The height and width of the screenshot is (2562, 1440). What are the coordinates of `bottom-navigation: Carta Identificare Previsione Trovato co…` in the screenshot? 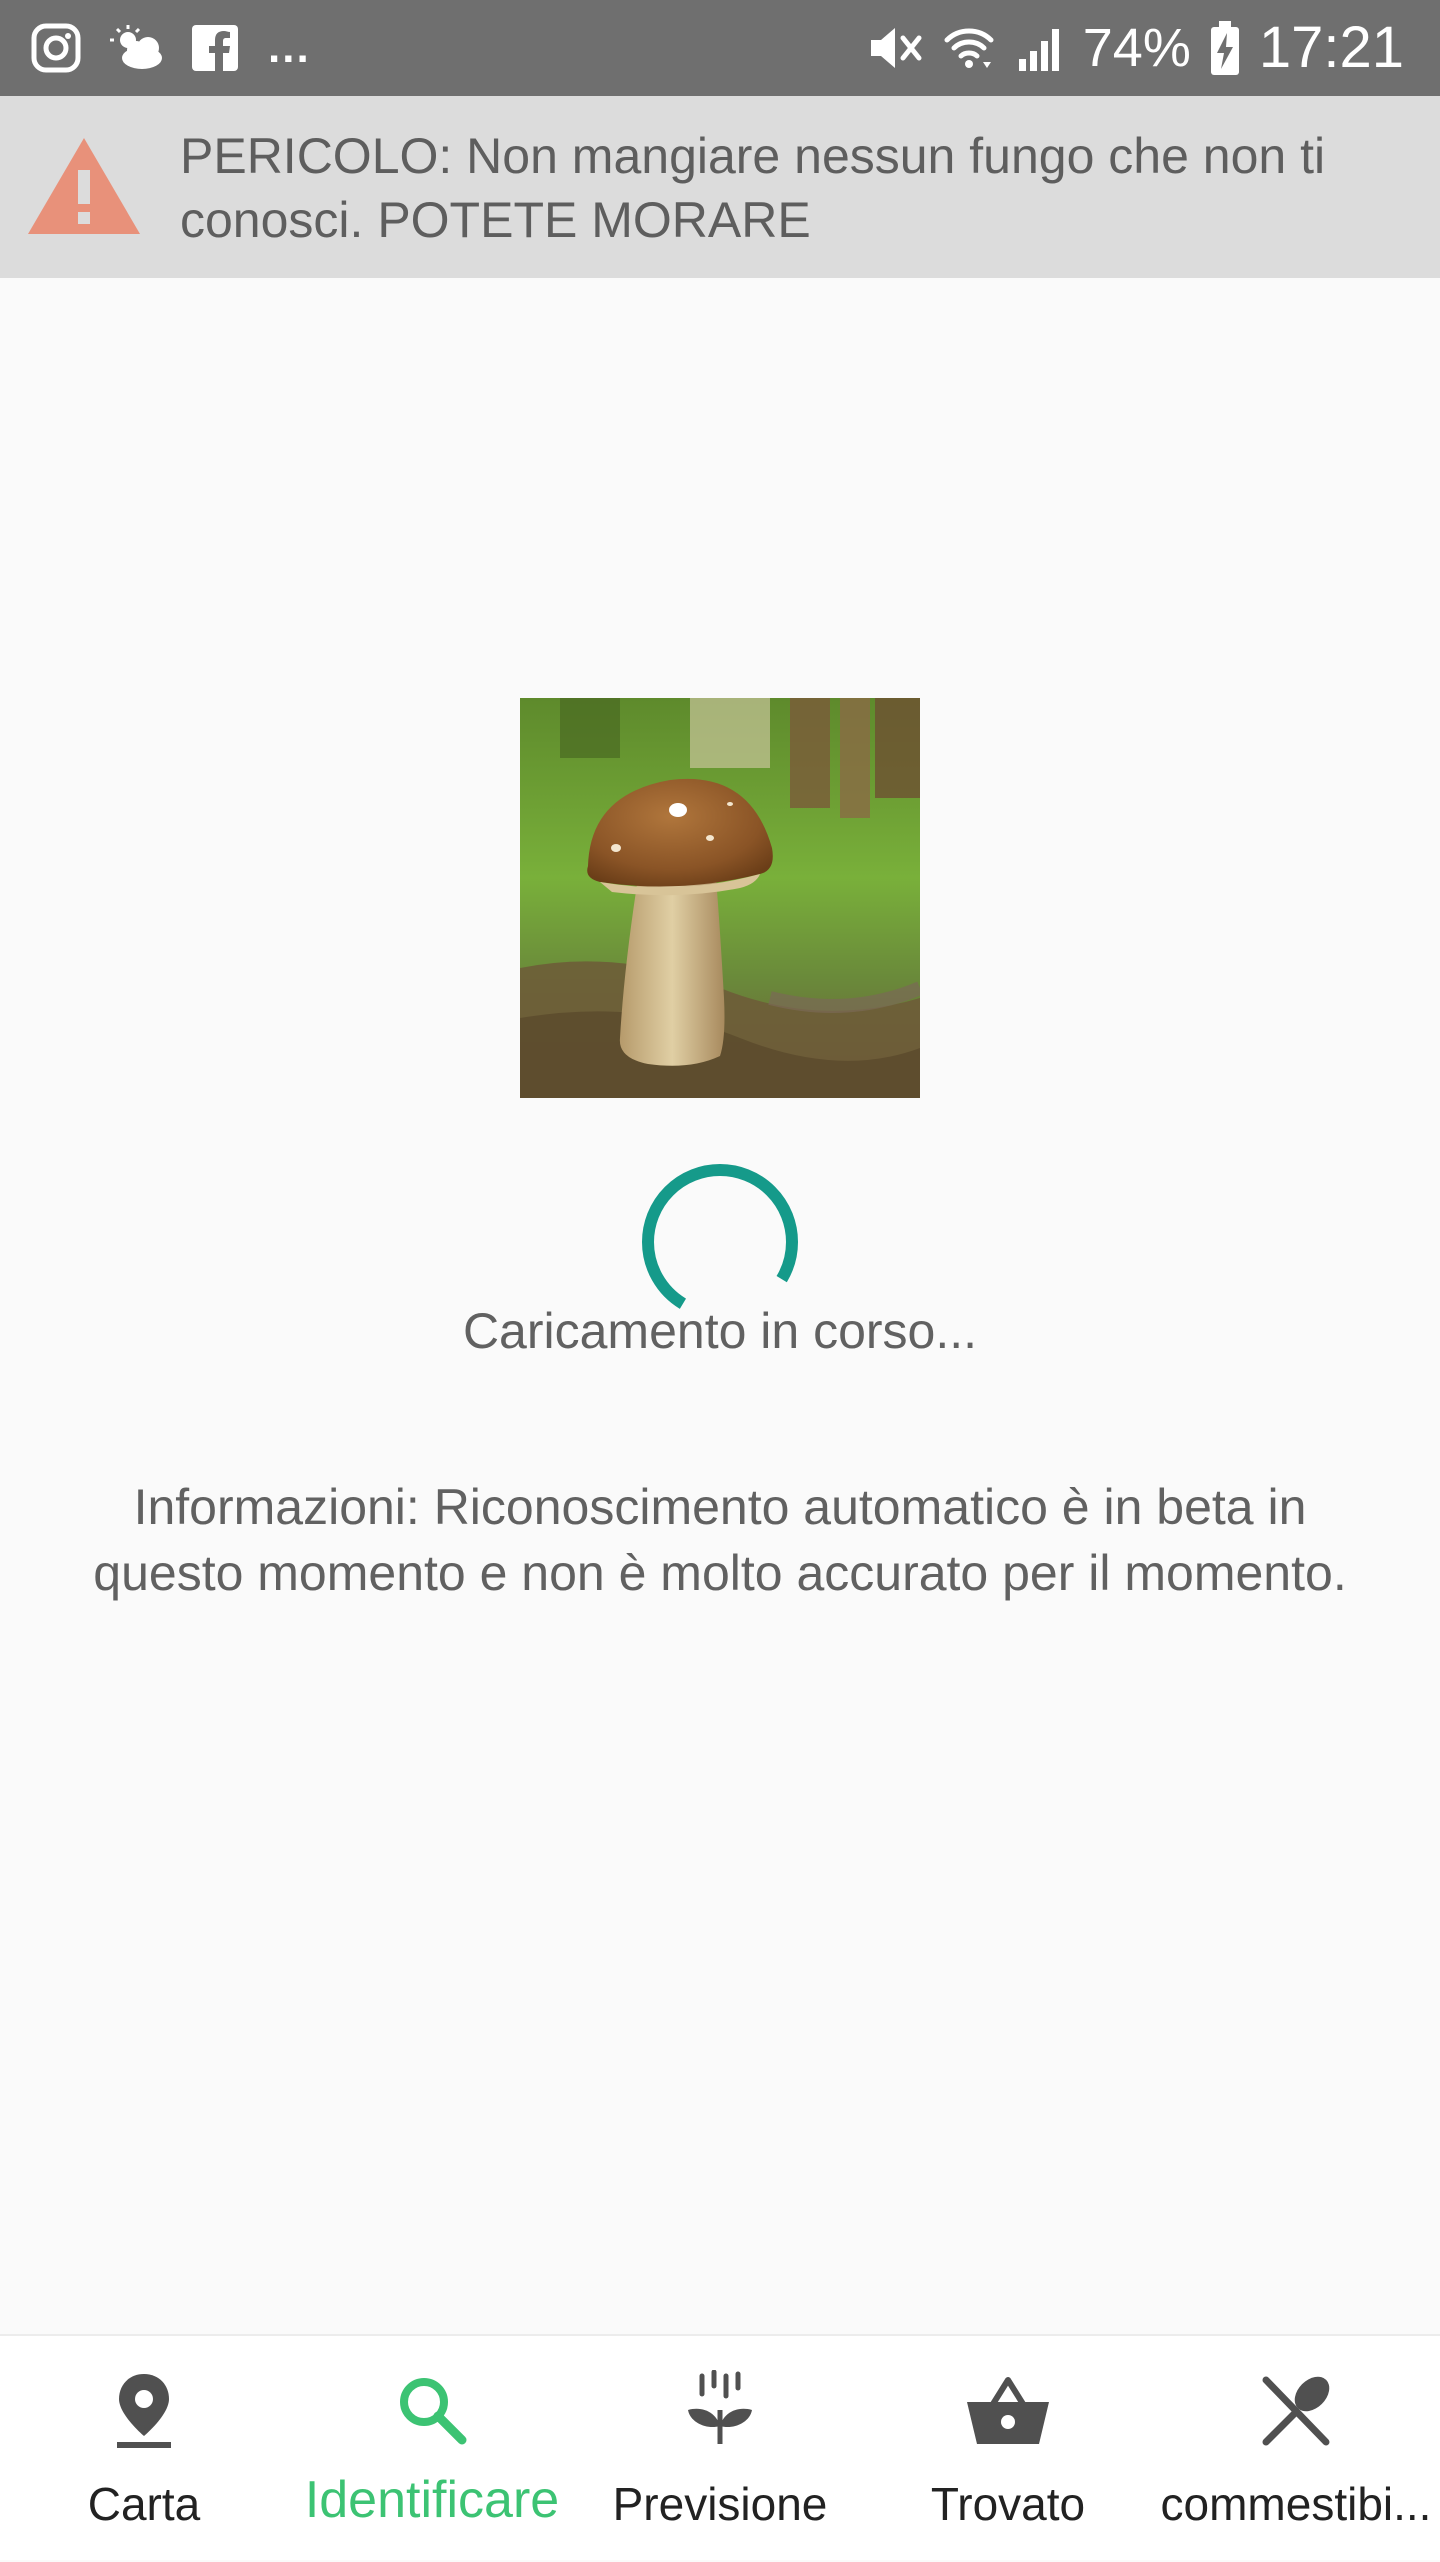 It's located at (720, 2447).